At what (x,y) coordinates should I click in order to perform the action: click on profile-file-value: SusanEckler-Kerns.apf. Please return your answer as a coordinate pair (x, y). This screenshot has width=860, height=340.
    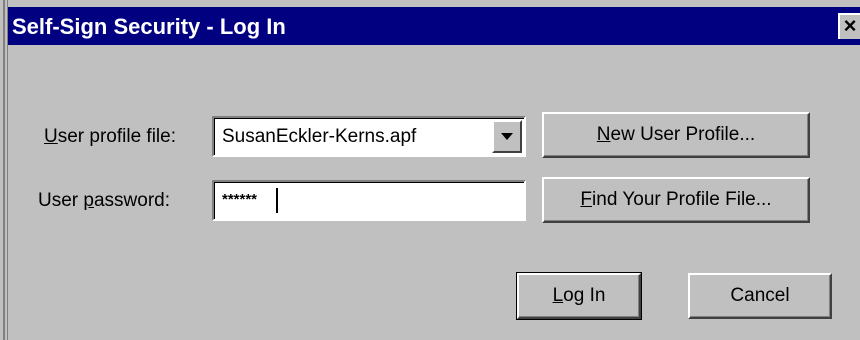
    Looking at the image, I should click on (319, 136).